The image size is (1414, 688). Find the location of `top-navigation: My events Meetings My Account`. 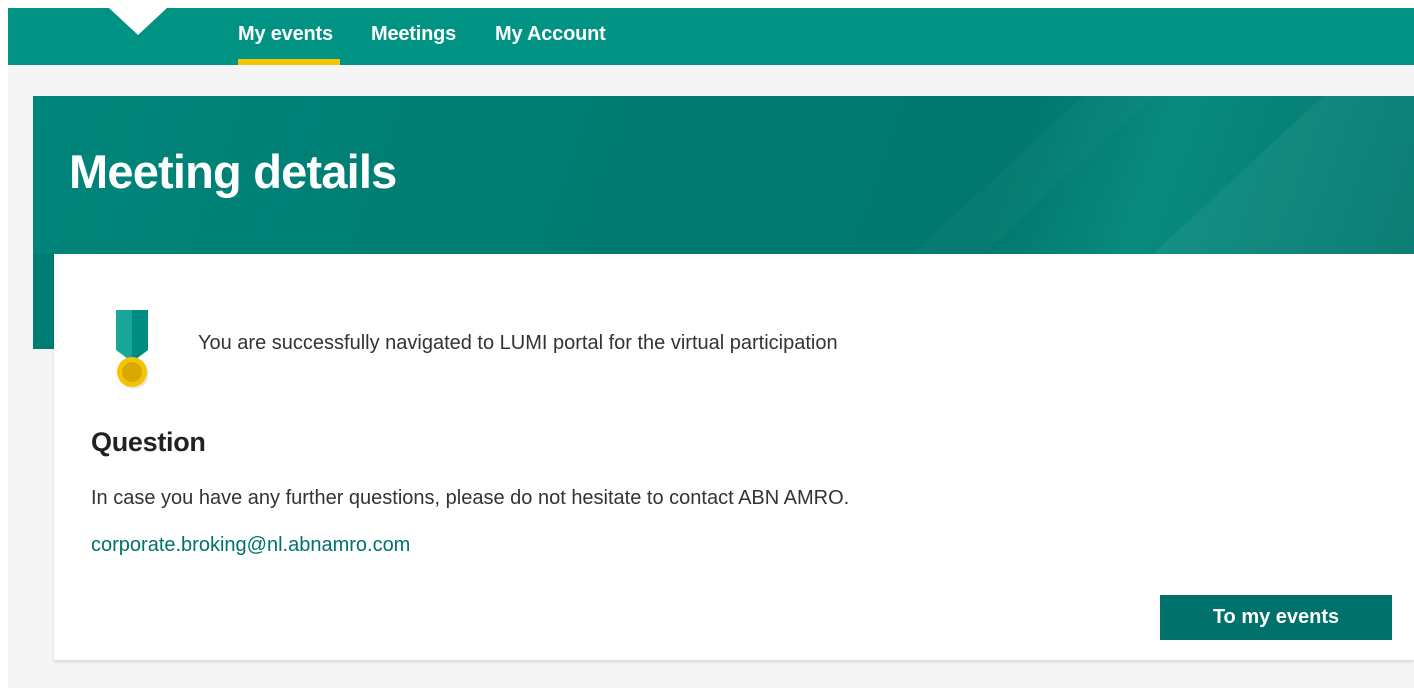

top-navigation: My events Meetings My Account is located at coordinates (711, 36).